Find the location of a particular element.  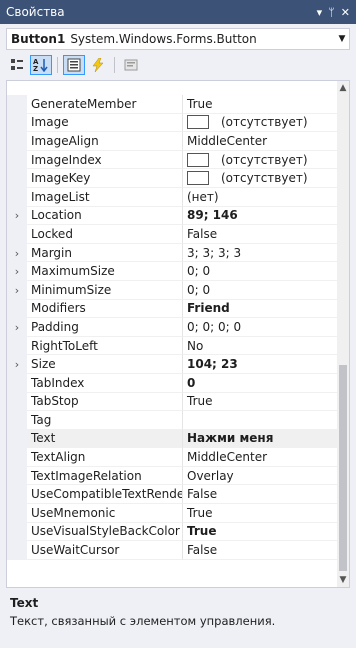

property-name: GenerateMember is located at coordinates (105, 104).